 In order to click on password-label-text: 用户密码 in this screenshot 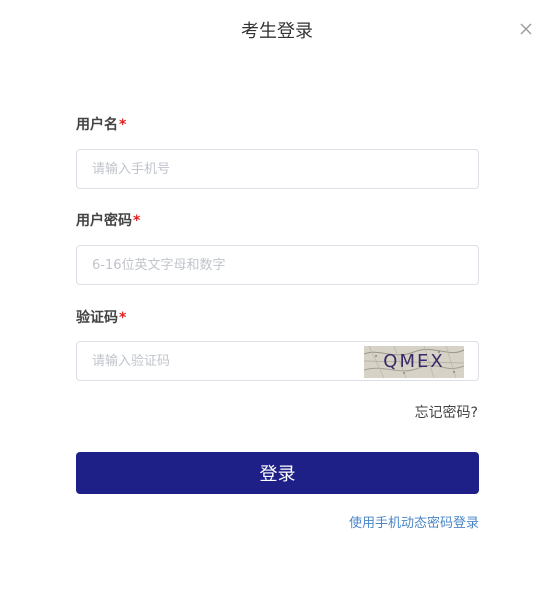, I will do `click(104, 221)`.